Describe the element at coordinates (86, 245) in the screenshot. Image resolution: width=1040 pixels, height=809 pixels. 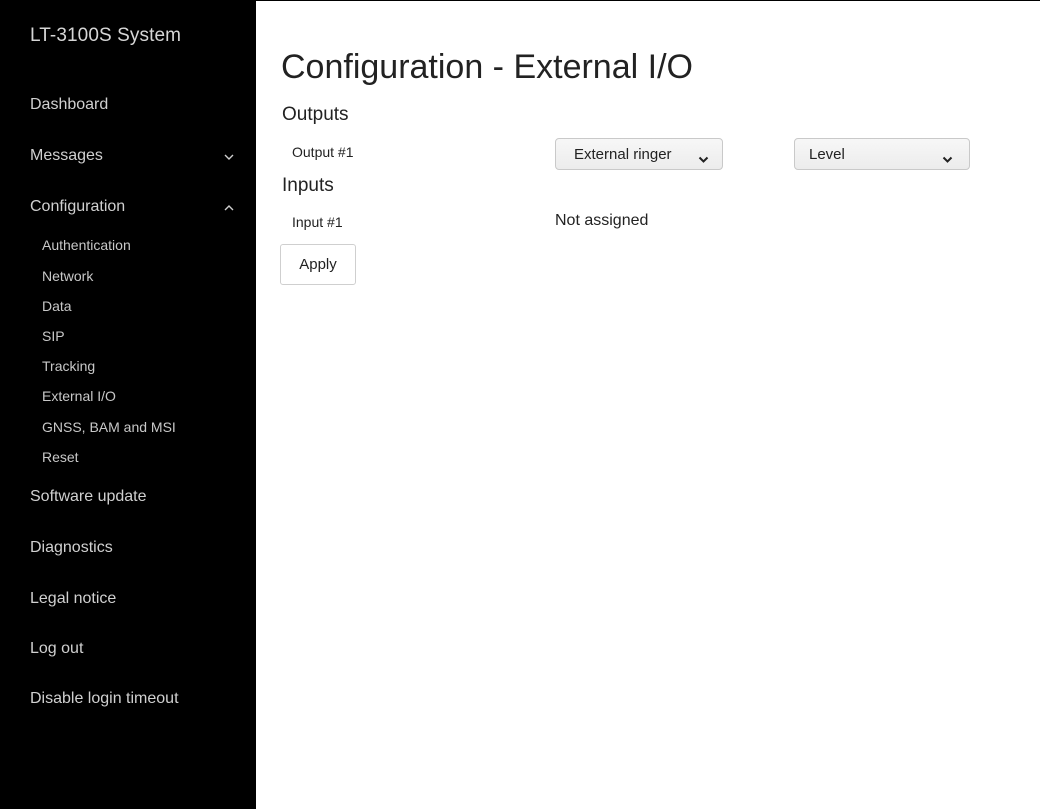
I see `sidebar-subitem-authentication: Authentication` at that location.